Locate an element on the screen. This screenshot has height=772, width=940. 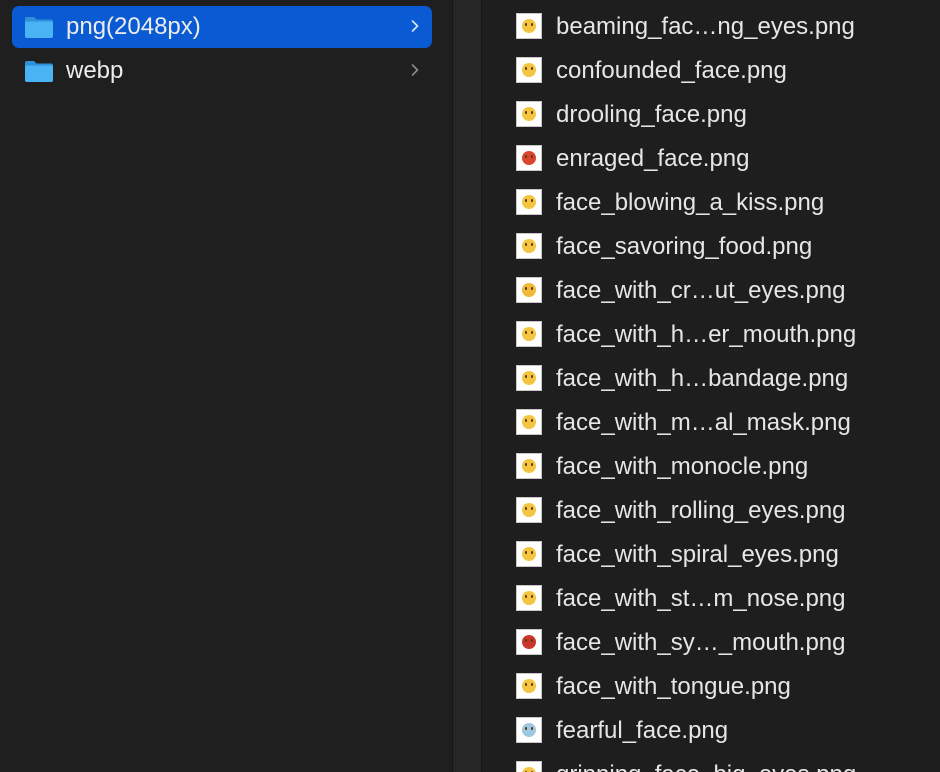
folder-label: webp is located at coordinates (95, 70).